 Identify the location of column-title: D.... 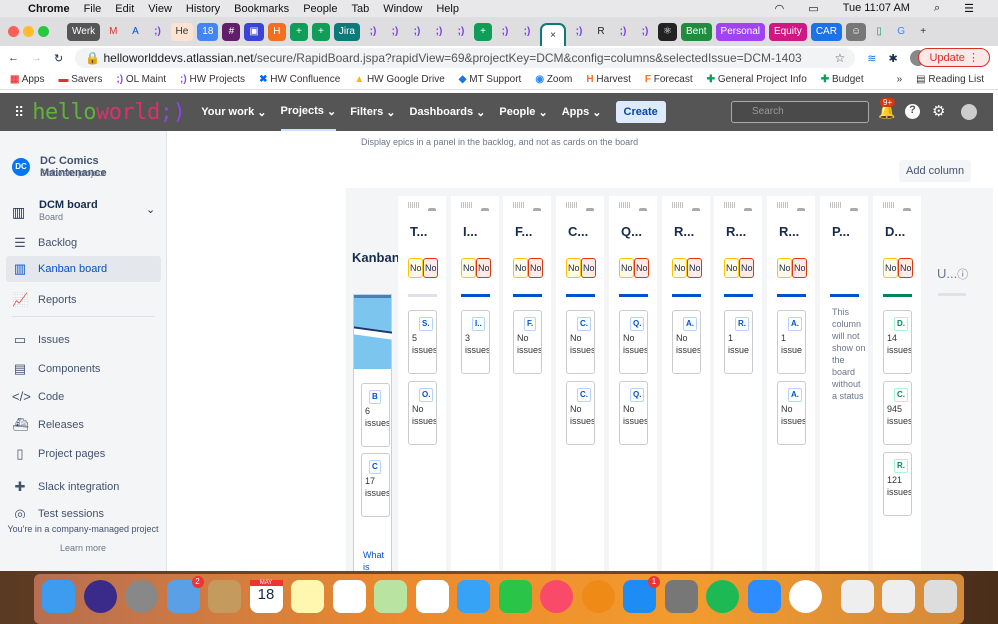
(895, 231).